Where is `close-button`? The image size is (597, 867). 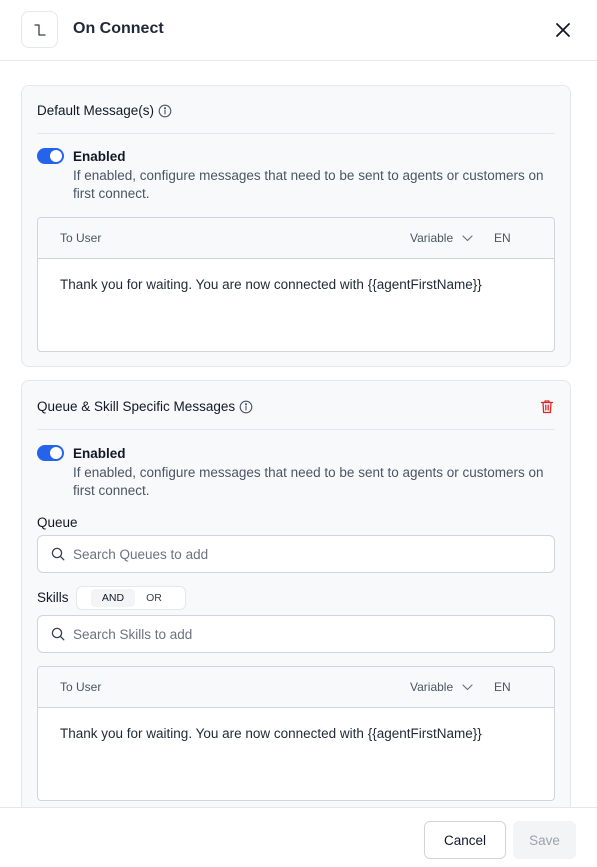 close-button is located at coordinates (563, 30).